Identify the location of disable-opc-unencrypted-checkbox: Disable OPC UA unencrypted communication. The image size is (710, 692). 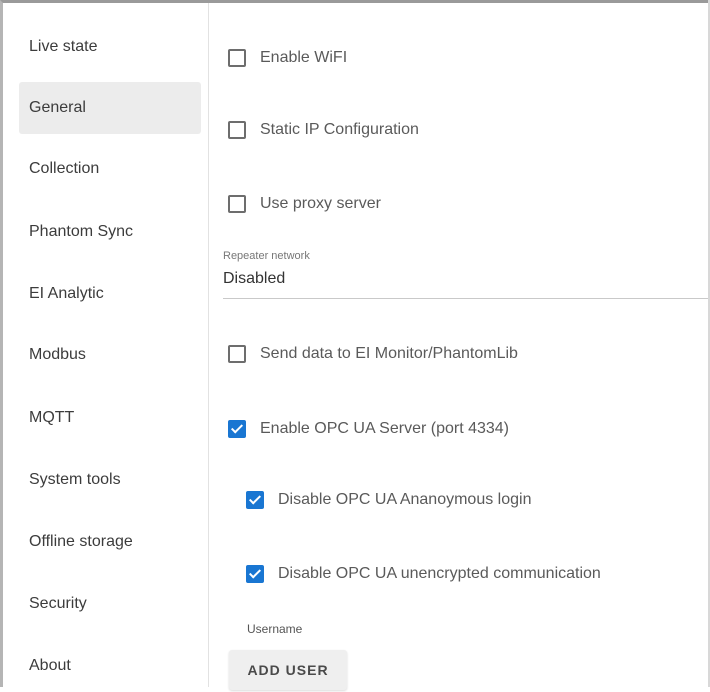
(423, 574).